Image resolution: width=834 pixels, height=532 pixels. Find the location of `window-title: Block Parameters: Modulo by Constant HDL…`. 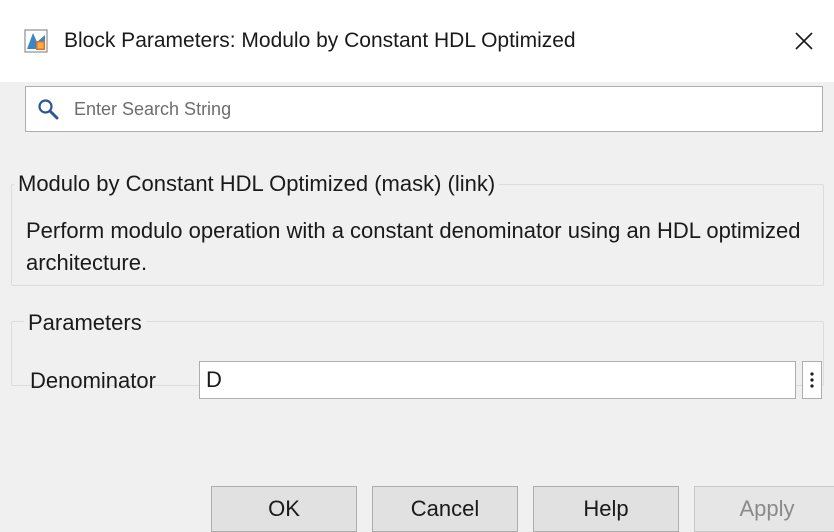

window-title: Block Parameters: Modulo by Constant HDL… is located at coordinates (320, 40).